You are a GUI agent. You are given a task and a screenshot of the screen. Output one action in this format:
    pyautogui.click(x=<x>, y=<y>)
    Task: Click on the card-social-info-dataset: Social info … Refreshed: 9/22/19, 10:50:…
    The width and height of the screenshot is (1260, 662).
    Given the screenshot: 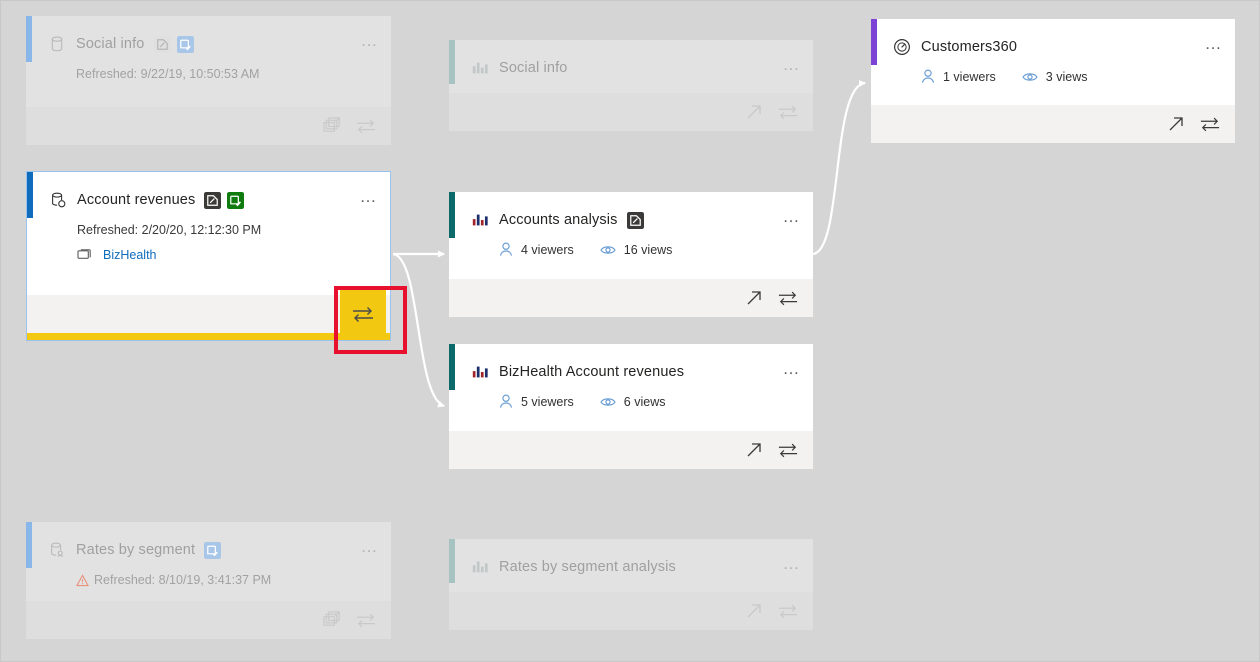 What is the action you would take?
    pyautogui.click(x=208, y=80)
    